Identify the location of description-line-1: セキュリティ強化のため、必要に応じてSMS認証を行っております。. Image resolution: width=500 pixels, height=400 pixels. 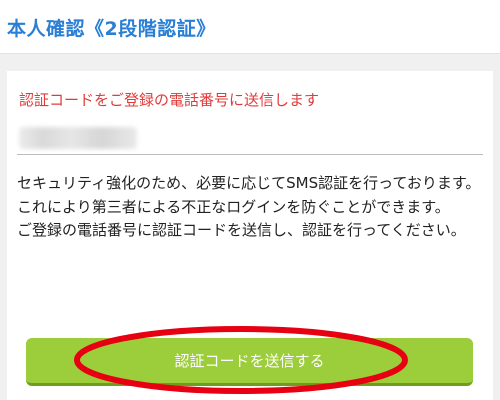
(249, 183).